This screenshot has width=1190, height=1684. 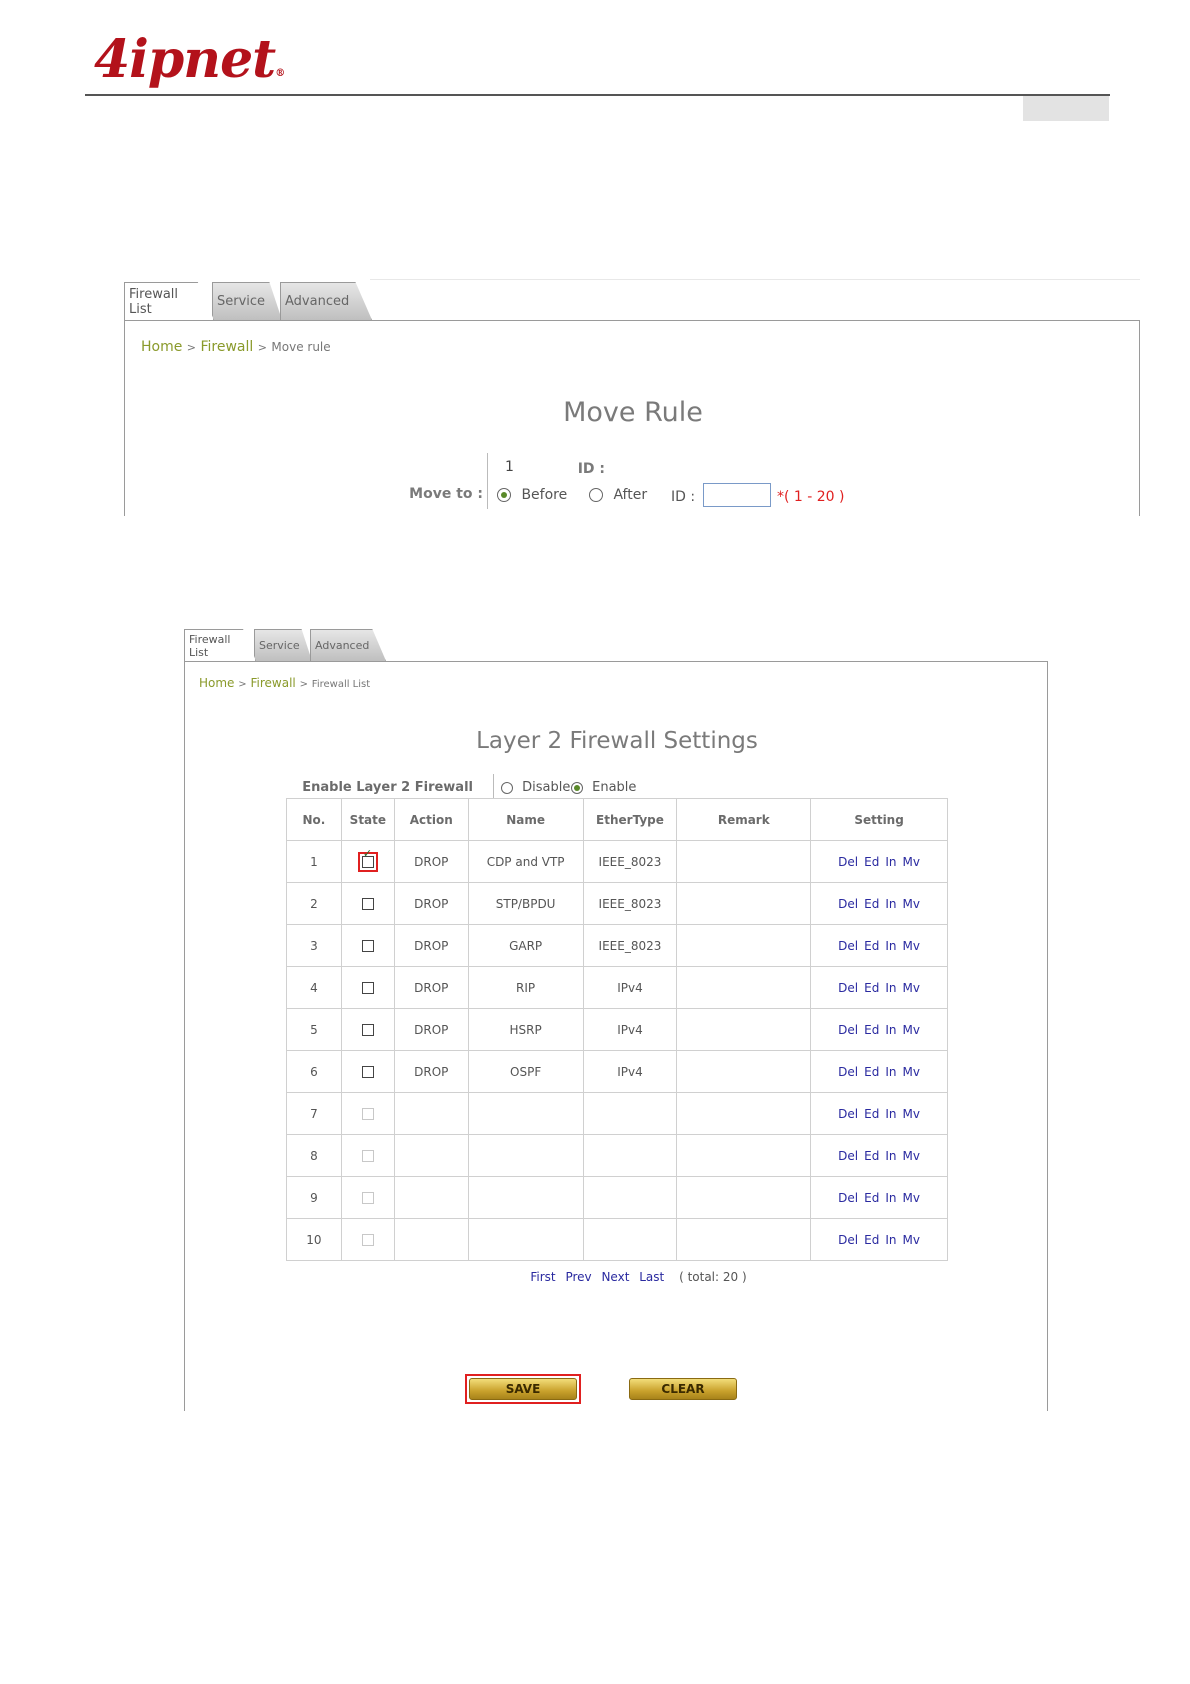 I want to click on breadcrumb-home: Home, so click(x=161, y=347).